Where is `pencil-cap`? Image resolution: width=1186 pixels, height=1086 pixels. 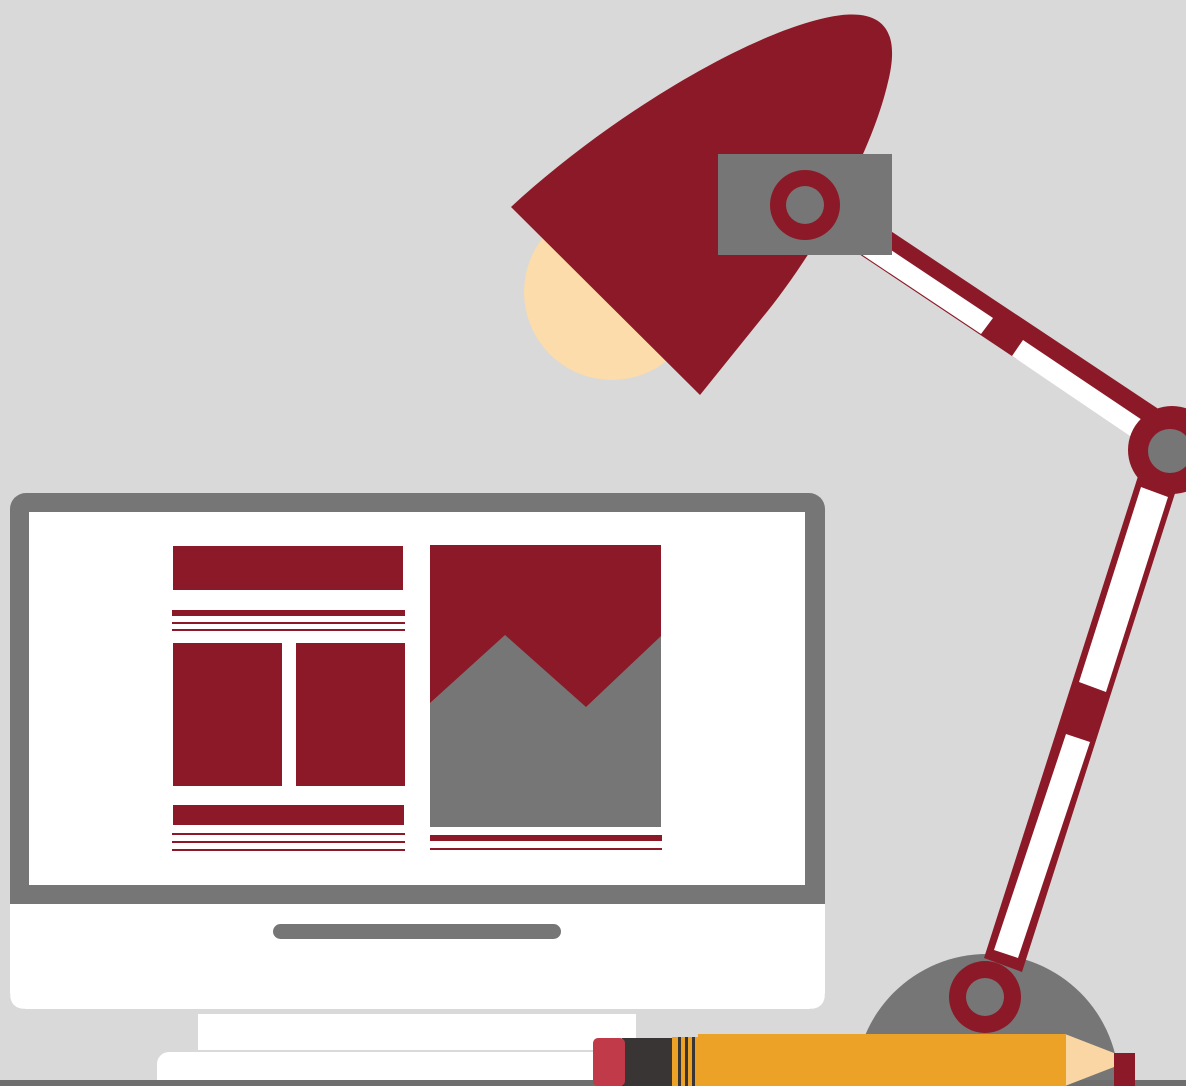 pencil-cap is located at coordinates (1124, 1069).